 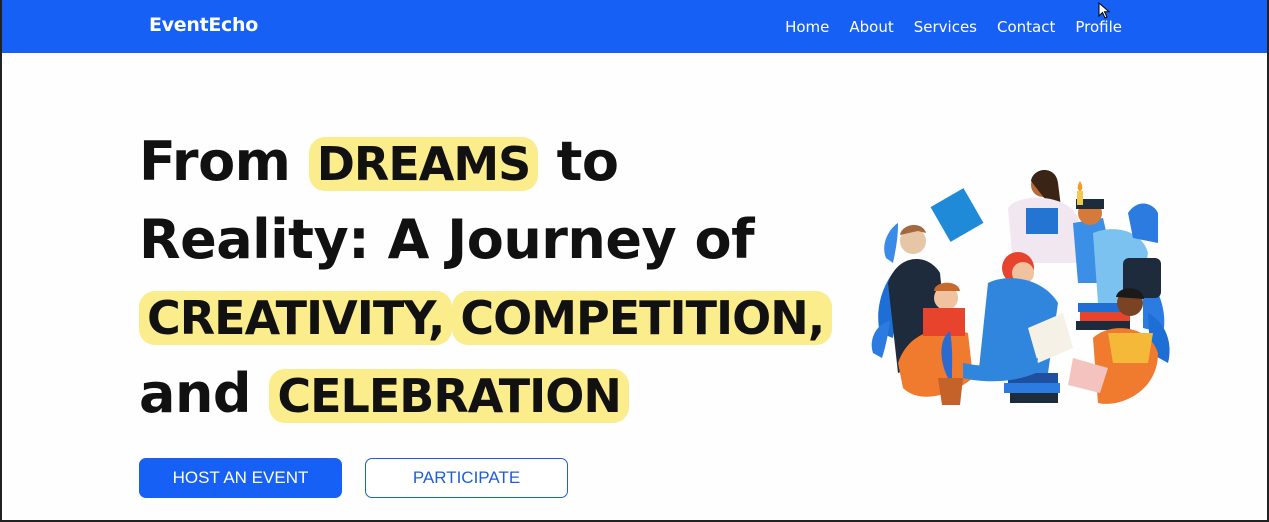 I want to click on brand-logo: EventEcho, so click(x=203, y=25).